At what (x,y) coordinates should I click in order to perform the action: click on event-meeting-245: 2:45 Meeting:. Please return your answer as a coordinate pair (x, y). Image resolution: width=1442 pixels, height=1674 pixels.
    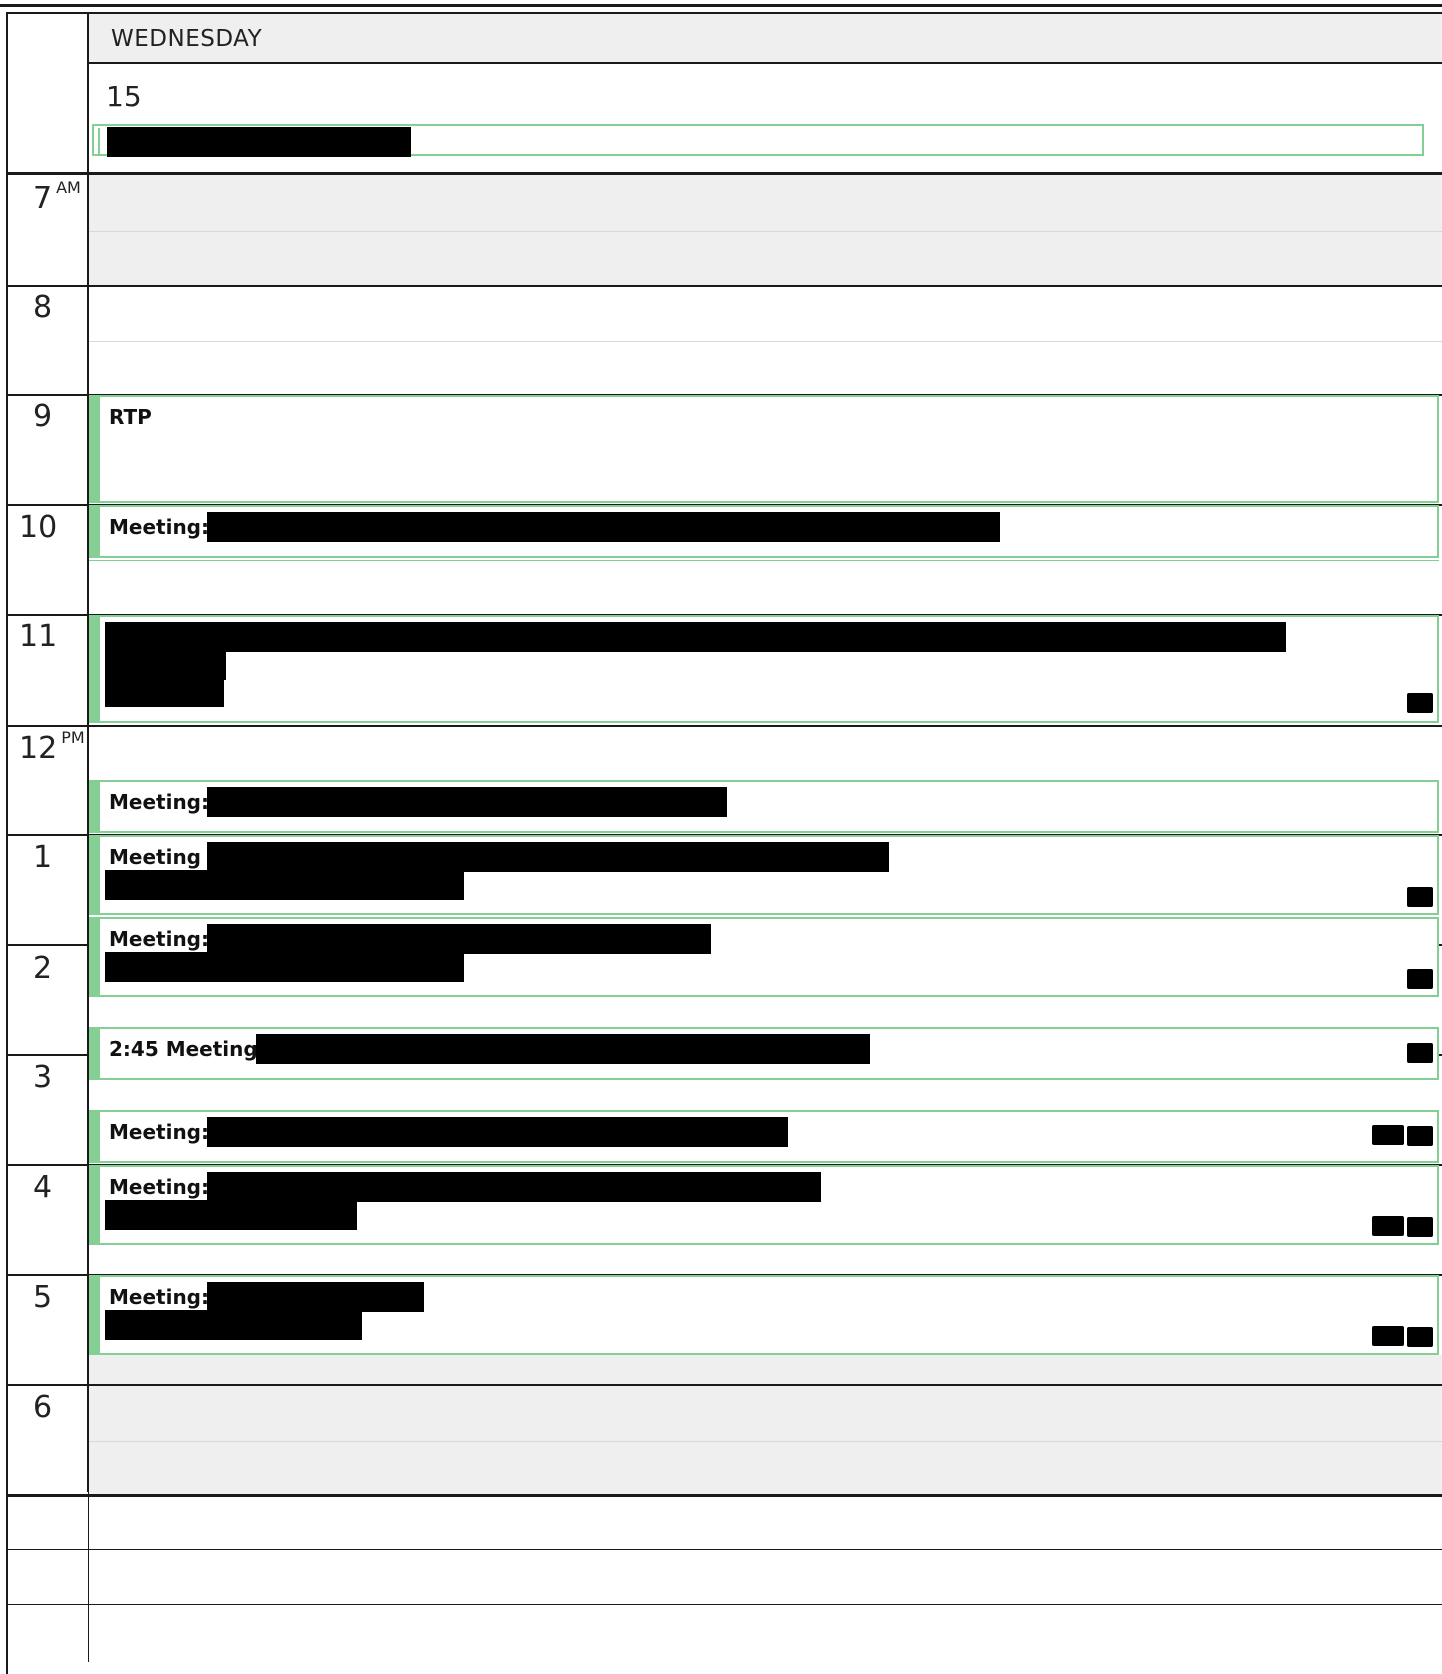
    Looking at the image, I should click on (764, 1053).